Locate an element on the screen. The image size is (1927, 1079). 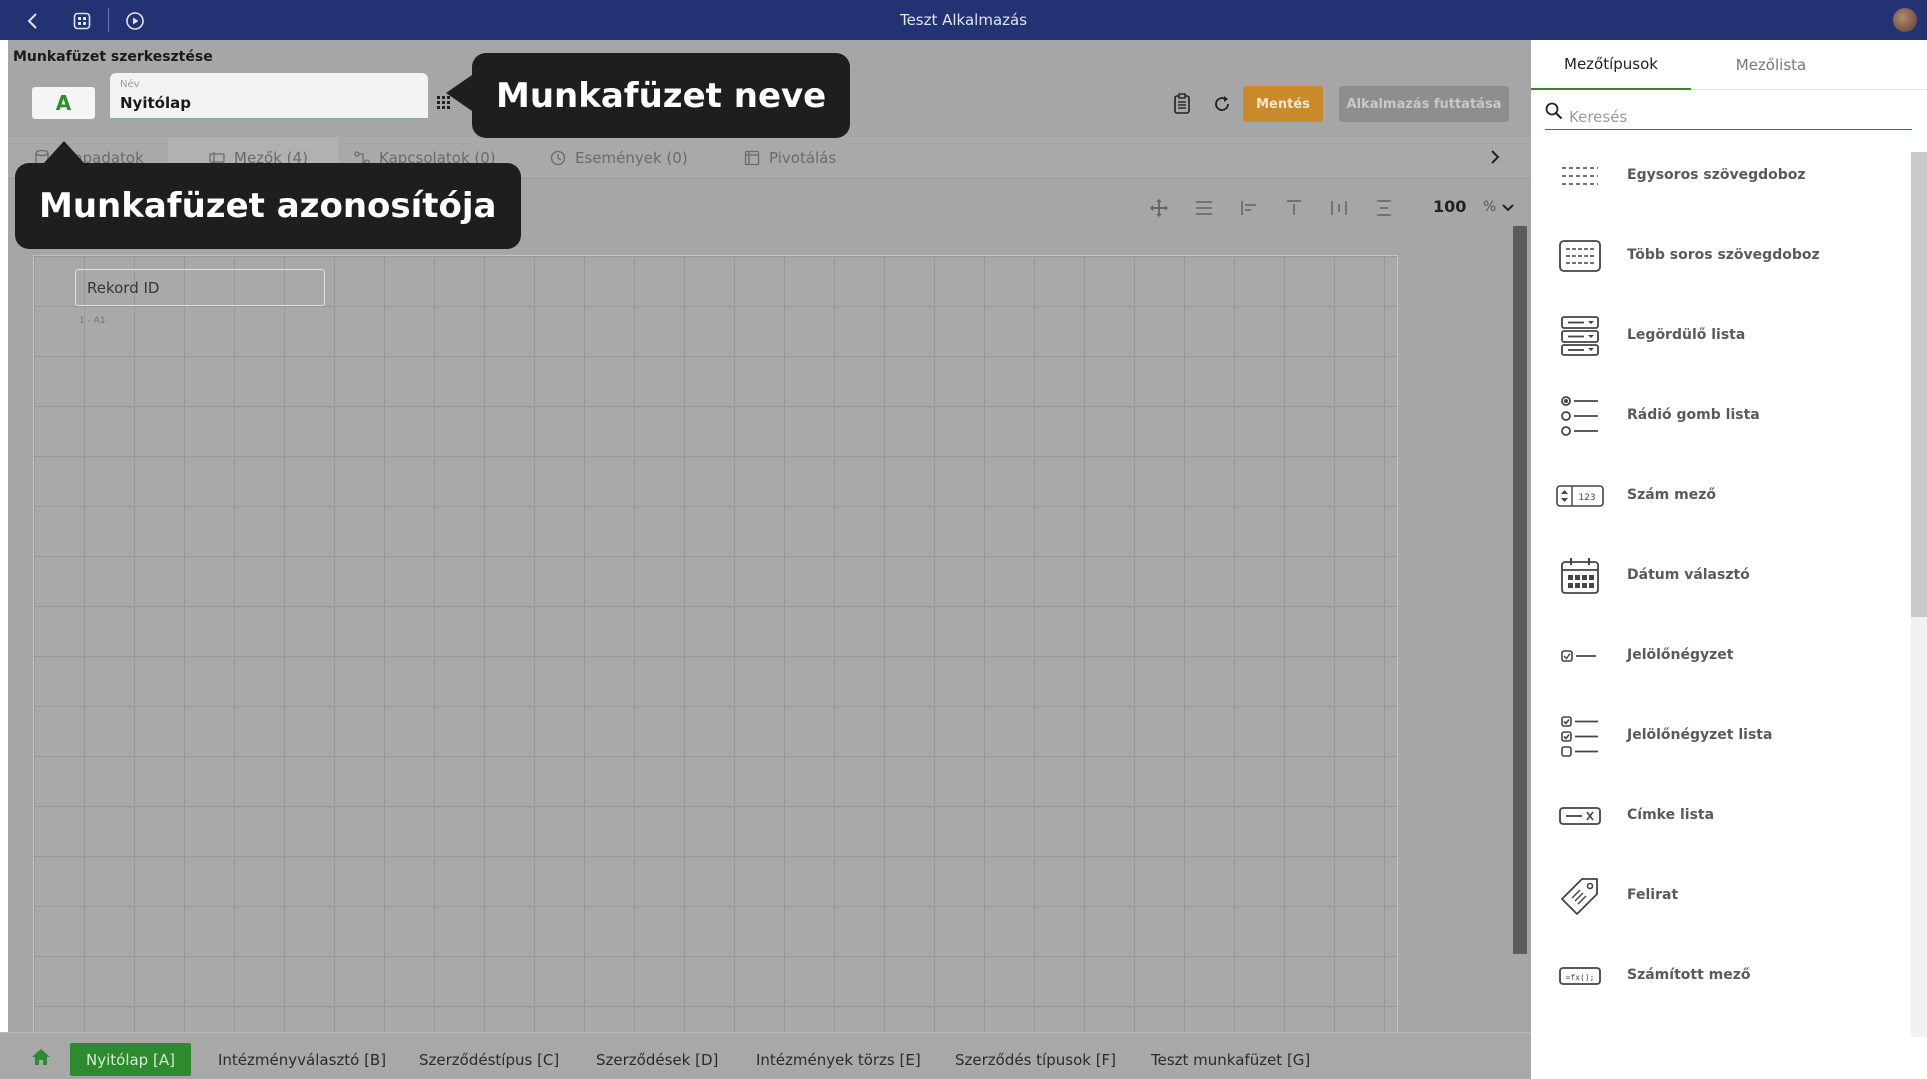
tab-pivot: Pivotálás is located at coordinates (789, 158).